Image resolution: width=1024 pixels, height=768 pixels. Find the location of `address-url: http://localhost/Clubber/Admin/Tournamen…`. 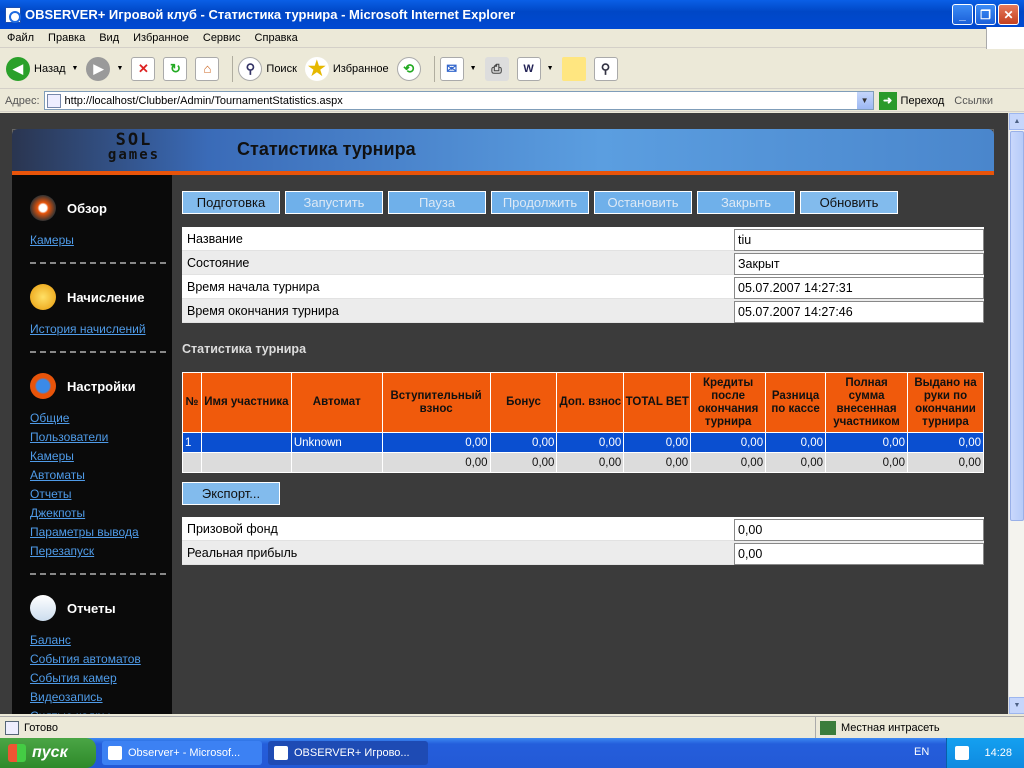

address-url: http://localhost/Clubber/Admin/Tournamen… is located at coordinates (461, 101).